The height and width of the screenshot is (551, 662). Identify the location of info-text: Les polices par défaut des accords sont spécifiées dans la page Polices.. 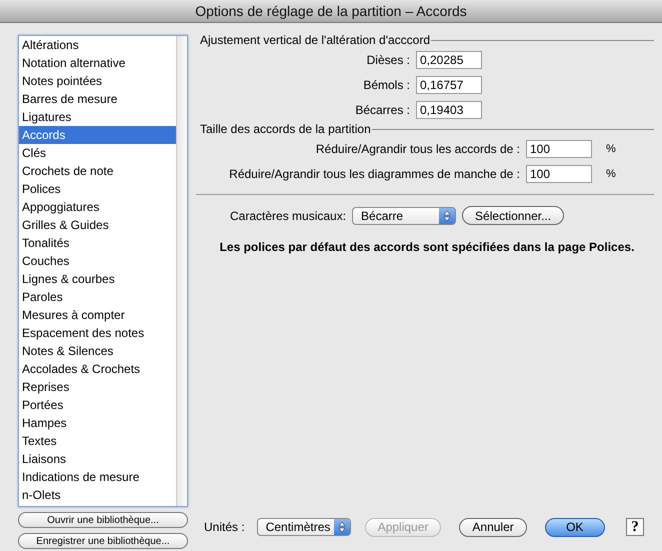
(427, 247).